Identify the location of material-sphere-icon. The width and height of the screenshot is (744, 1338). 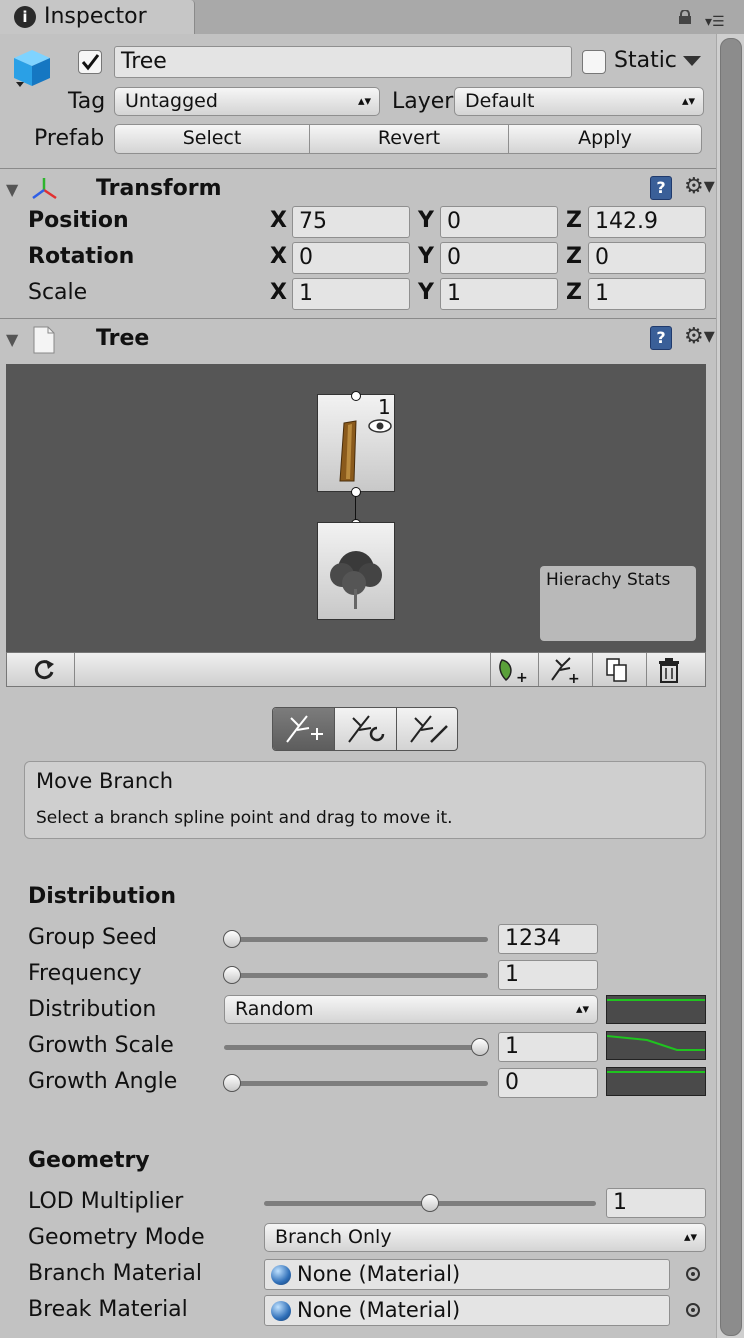
(281, 1311).